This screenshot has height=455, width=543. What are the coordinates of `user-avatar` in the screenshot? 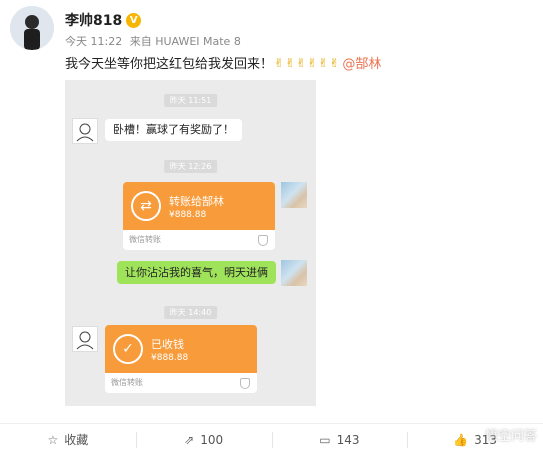 It's located at (32, 28).